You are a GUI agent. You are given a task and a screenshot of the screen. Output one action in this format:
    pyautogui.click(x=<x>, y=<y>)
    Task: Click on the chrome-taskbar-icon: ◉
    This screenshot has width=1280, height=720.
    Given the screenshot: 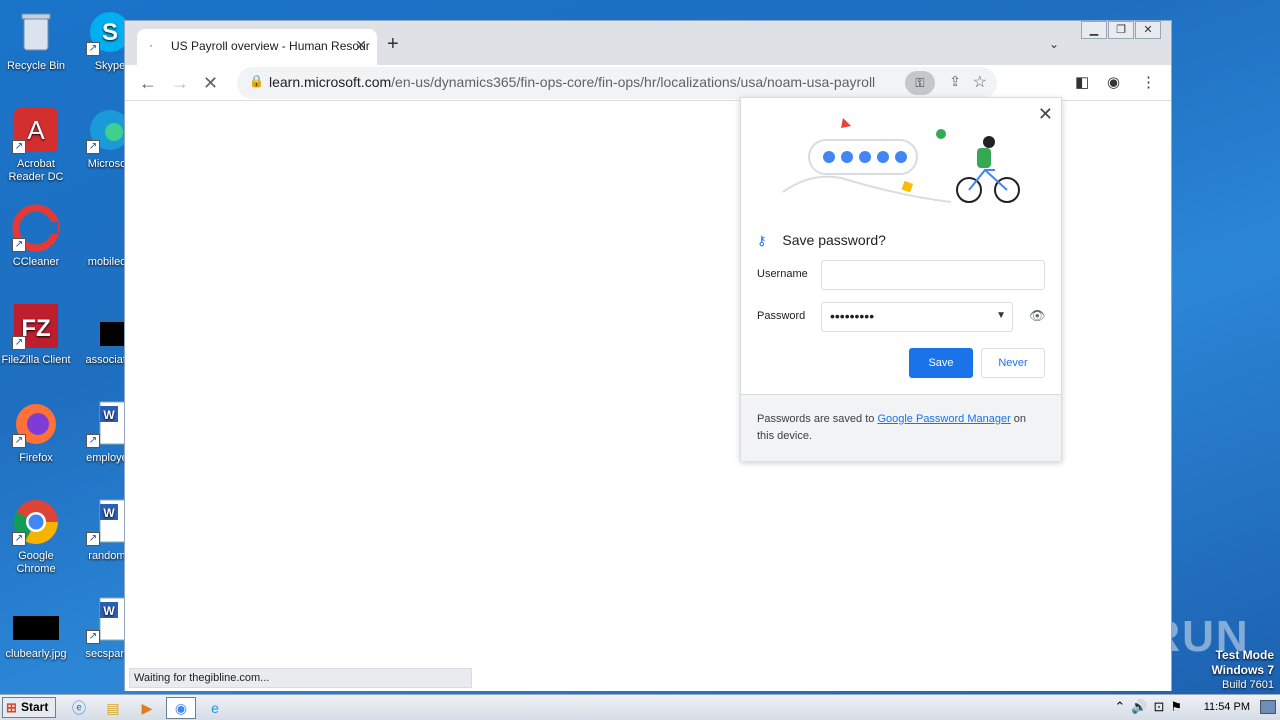 What is the action you would take?
    pyautogui.click(x=181, y=708)
    